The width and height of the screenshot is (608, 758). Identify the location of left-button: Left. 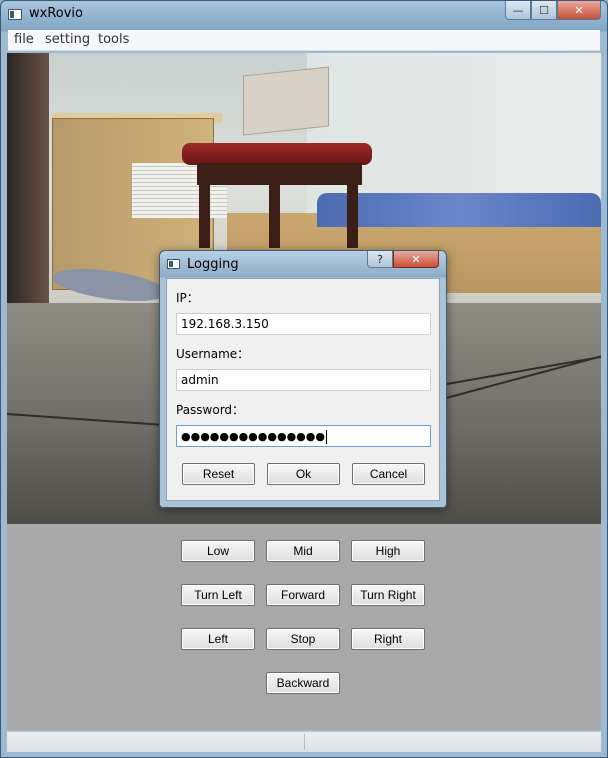
(218, 639).